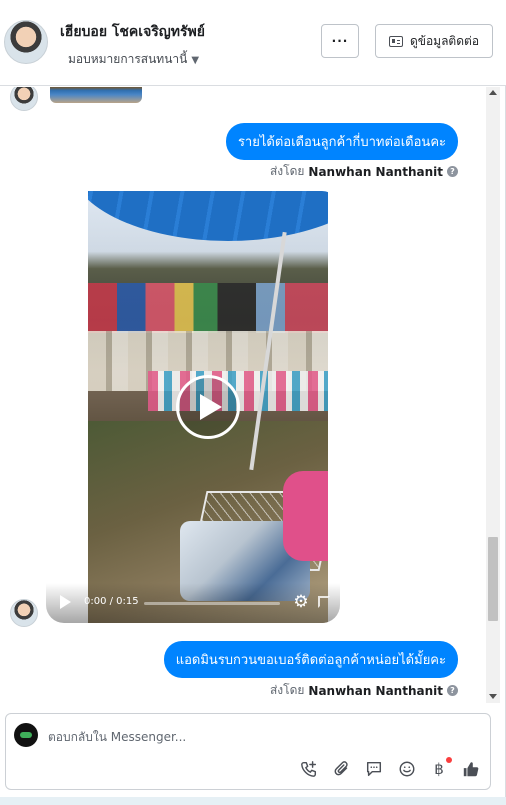  What do you see at coordinates (195, 60) in the screenshot?
I see `caret-down-icon: ▼` at bounding box center [195, 60].